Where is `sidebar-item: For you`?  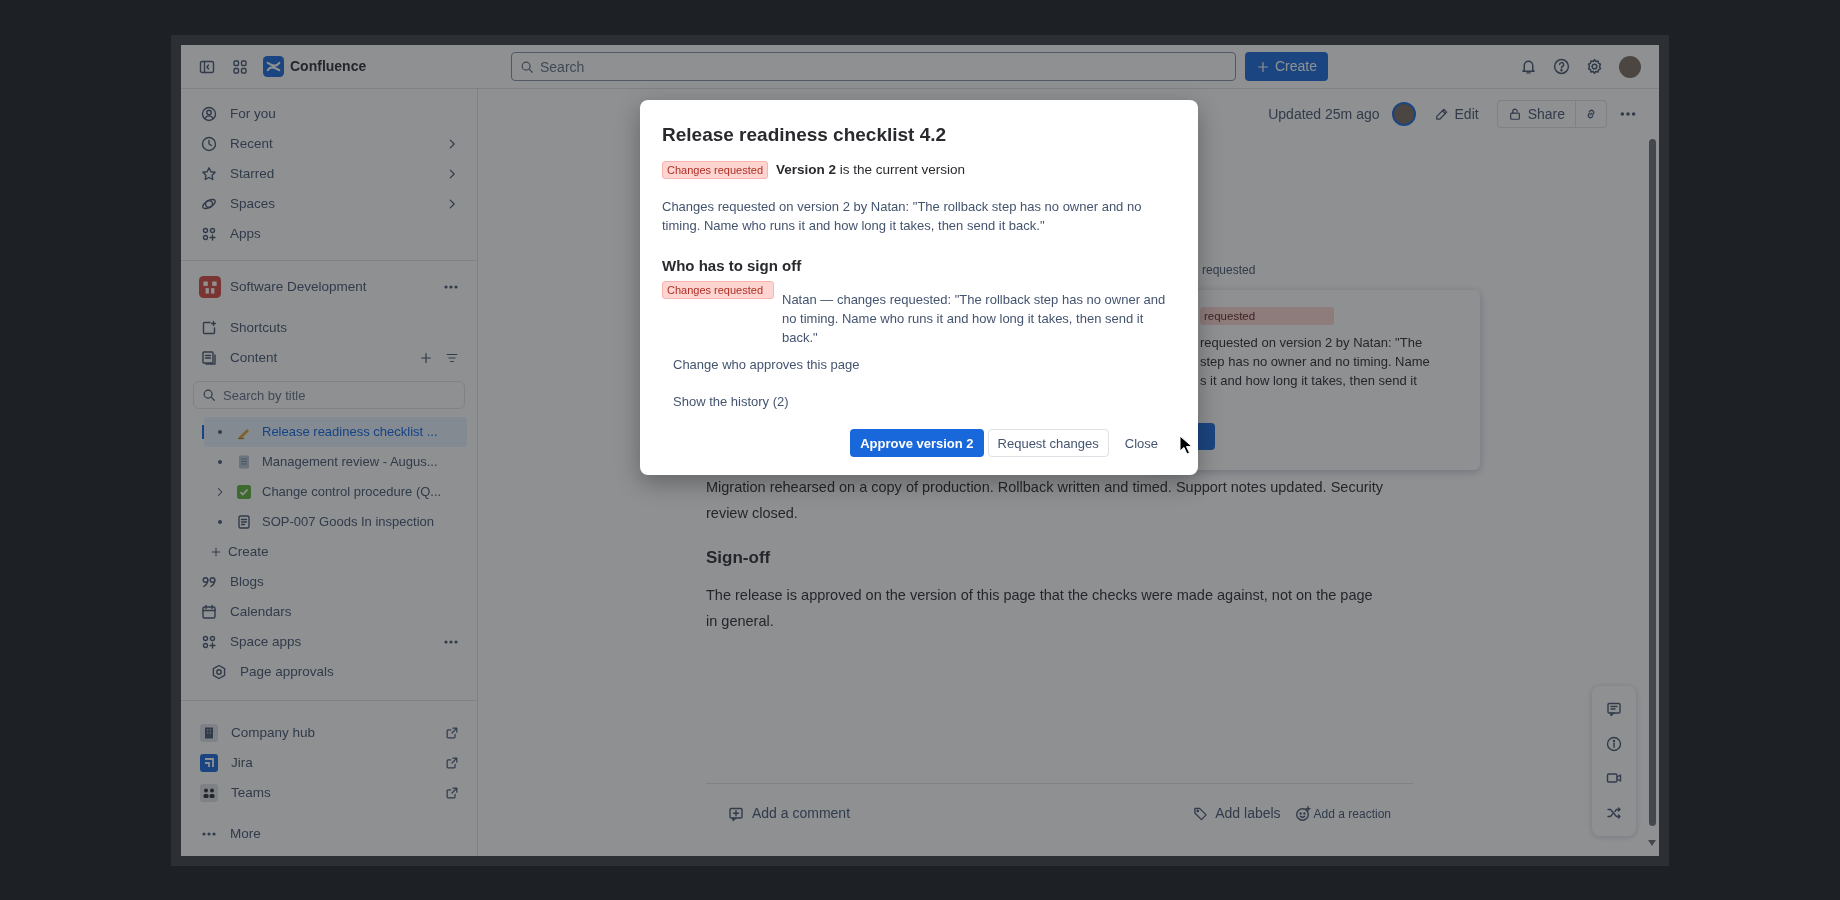
sidebar-item: For you is located at coordinates (329, 114).